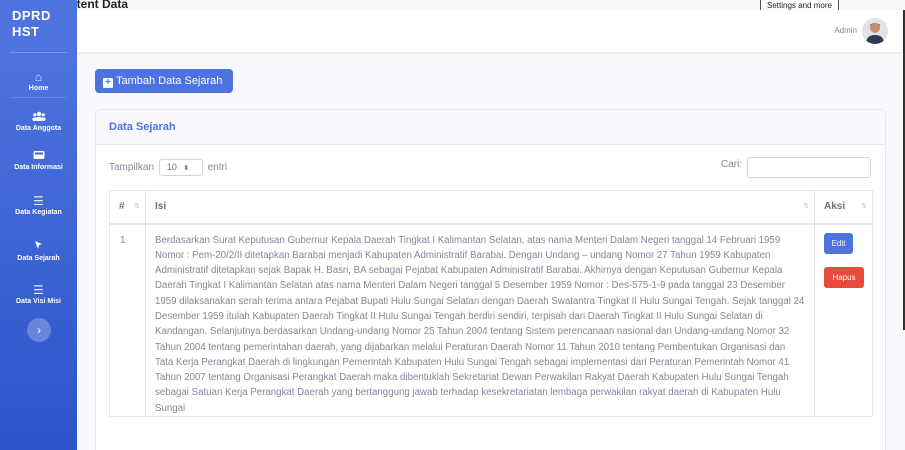 This screenshot has width=905, height=450. I want to click on user-avatar-icon, so click(875, 31).